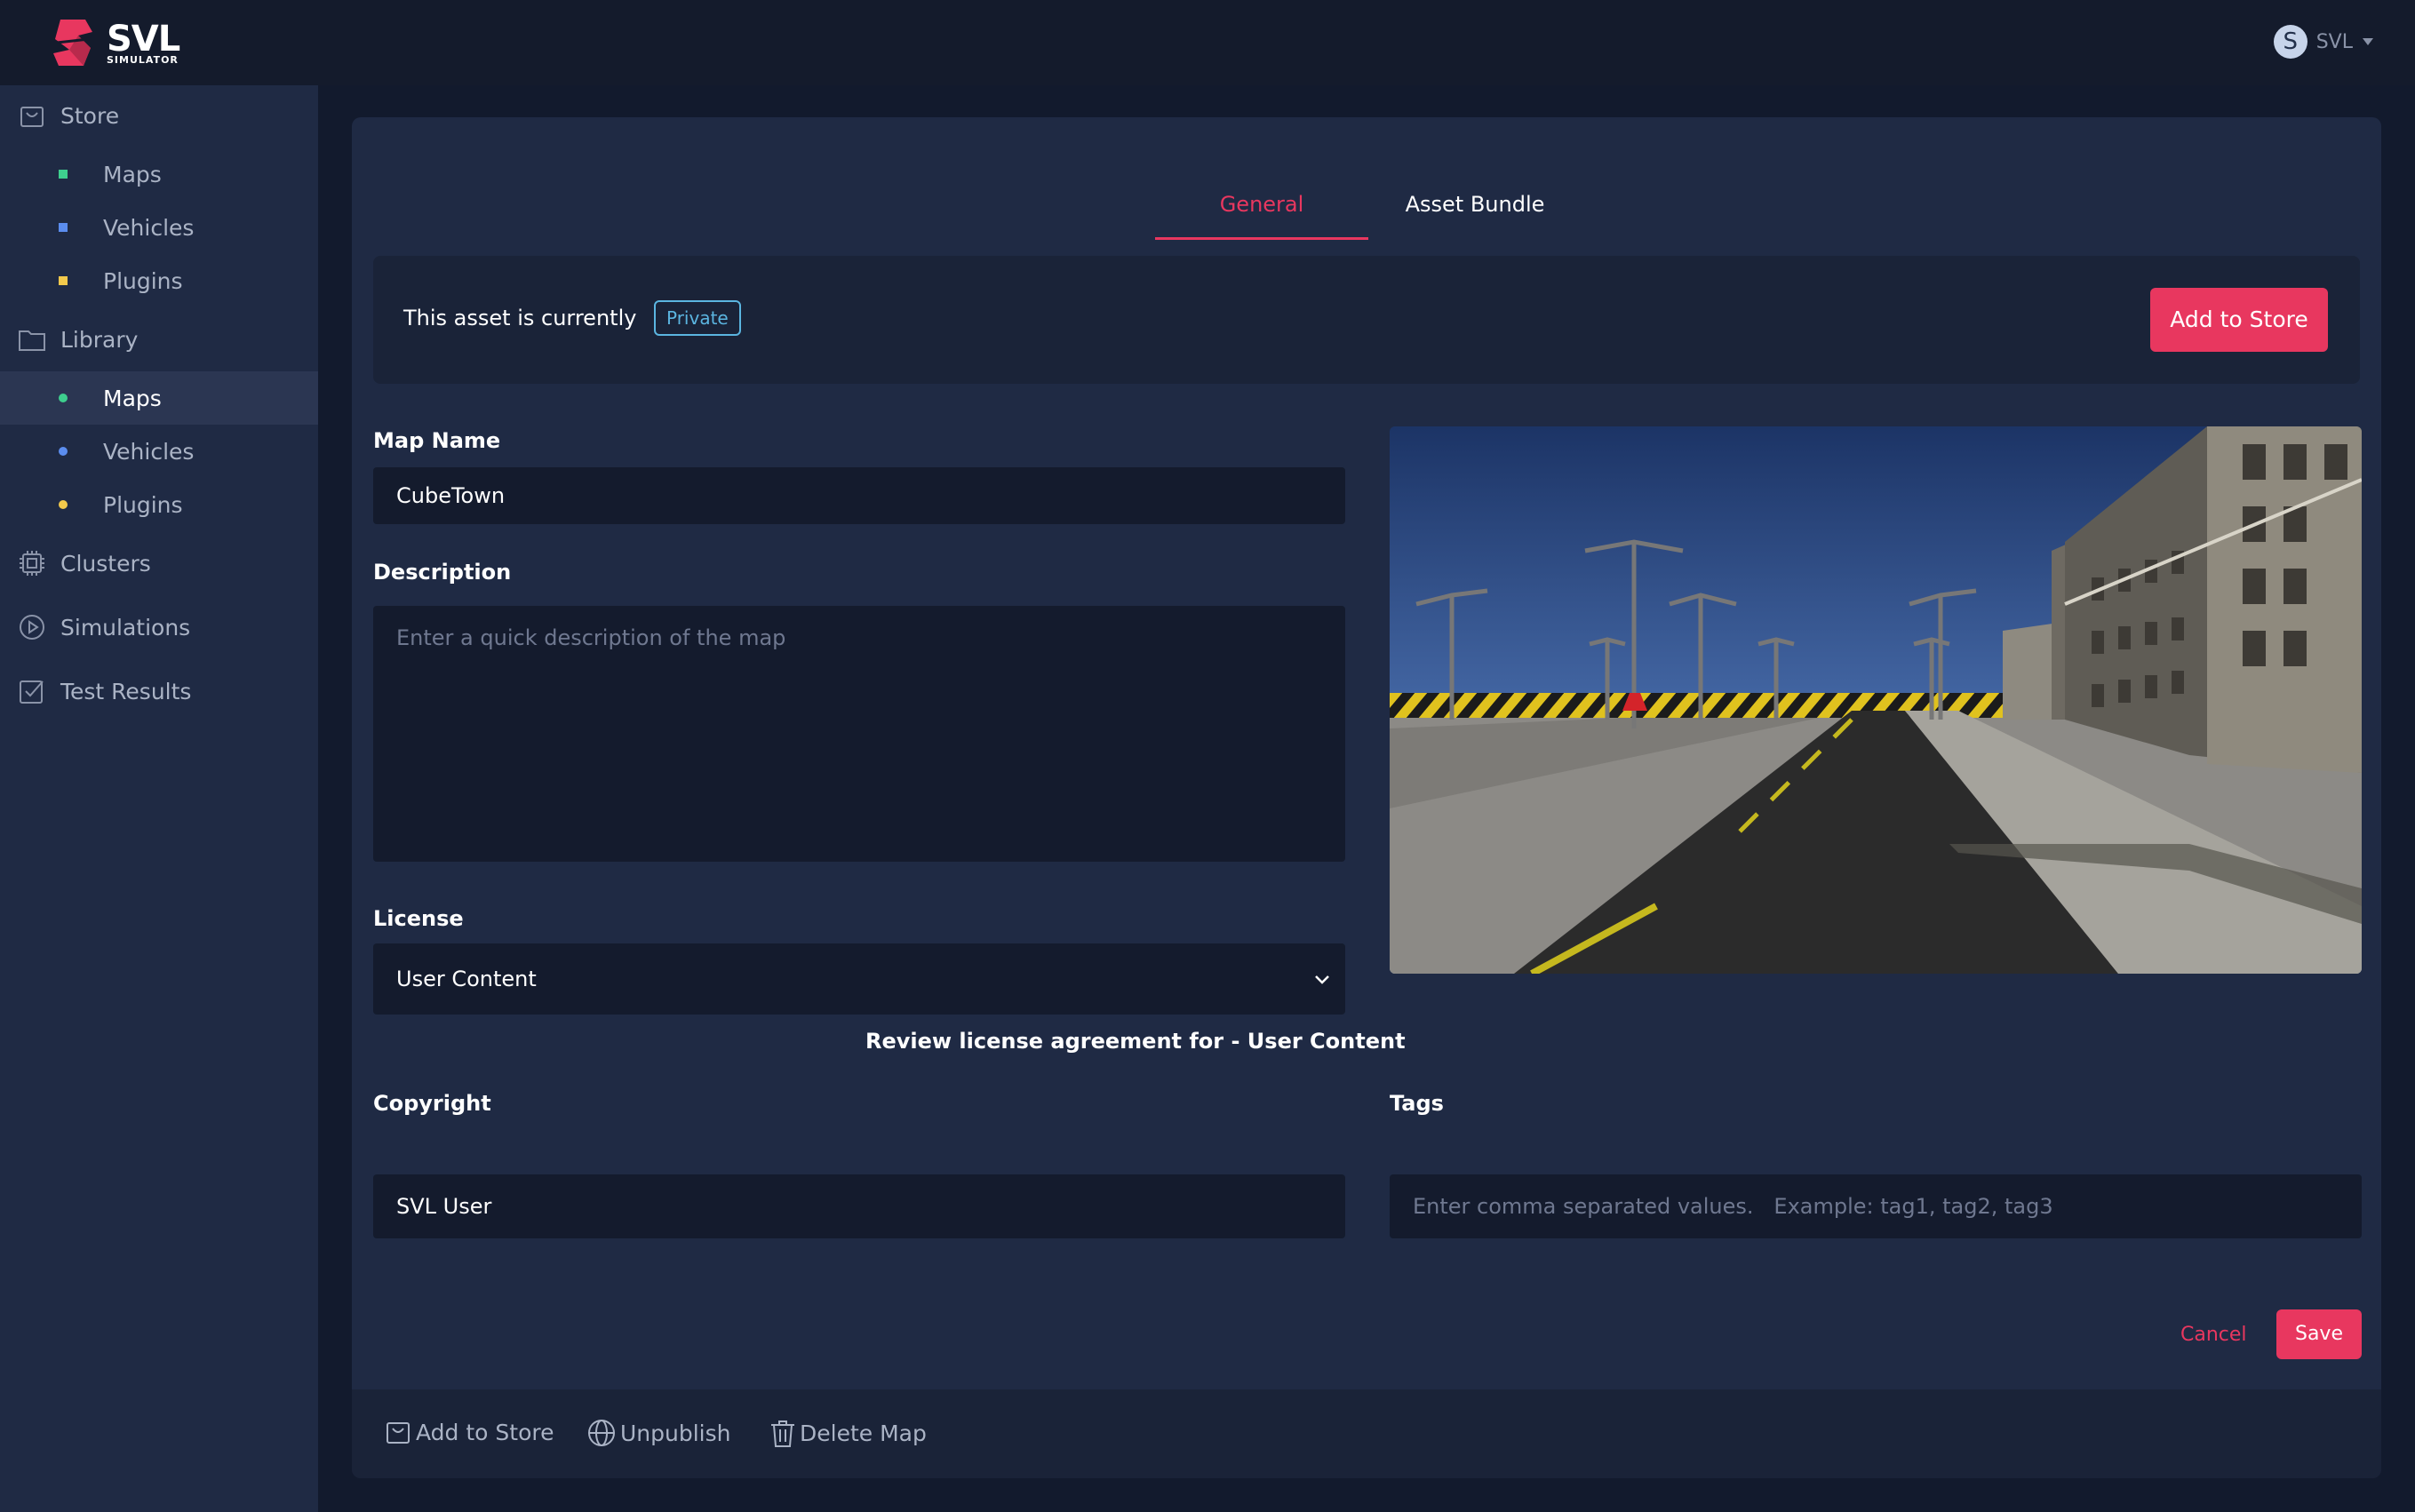 The width and height of the screenshot is (2415, 1512). What do you see at coordinates (159, 339) in the screenshot?
I see `sidebar-section-library: Library` at bounding box center [159, 339].